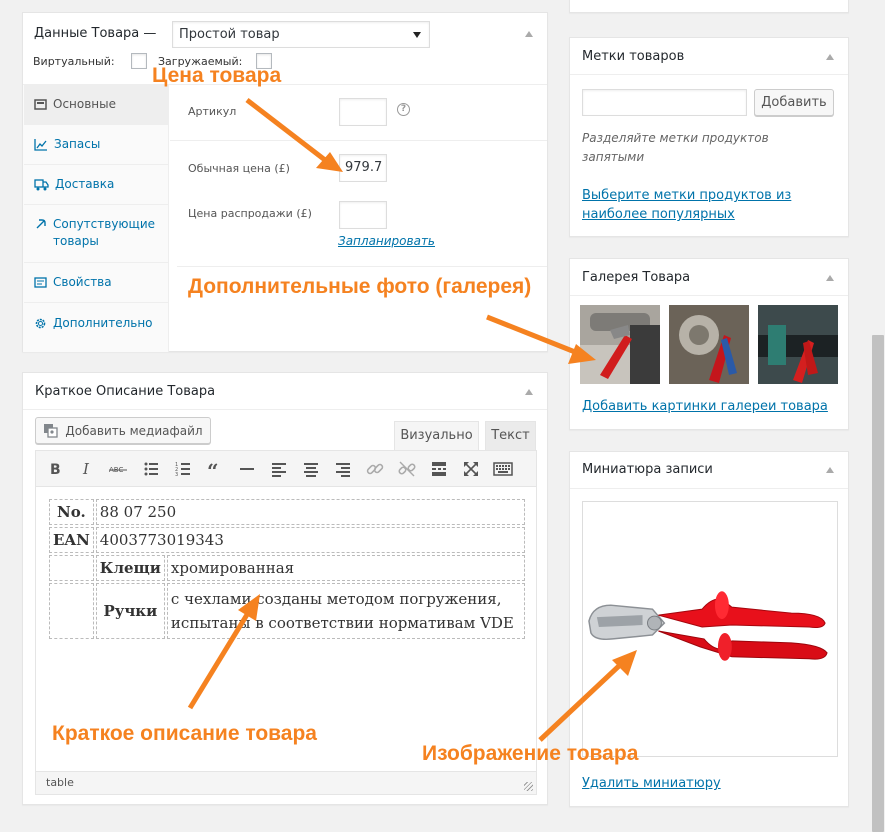 The image size is (885, 832). I want to click on arrow-to-description, so click(223, 652).